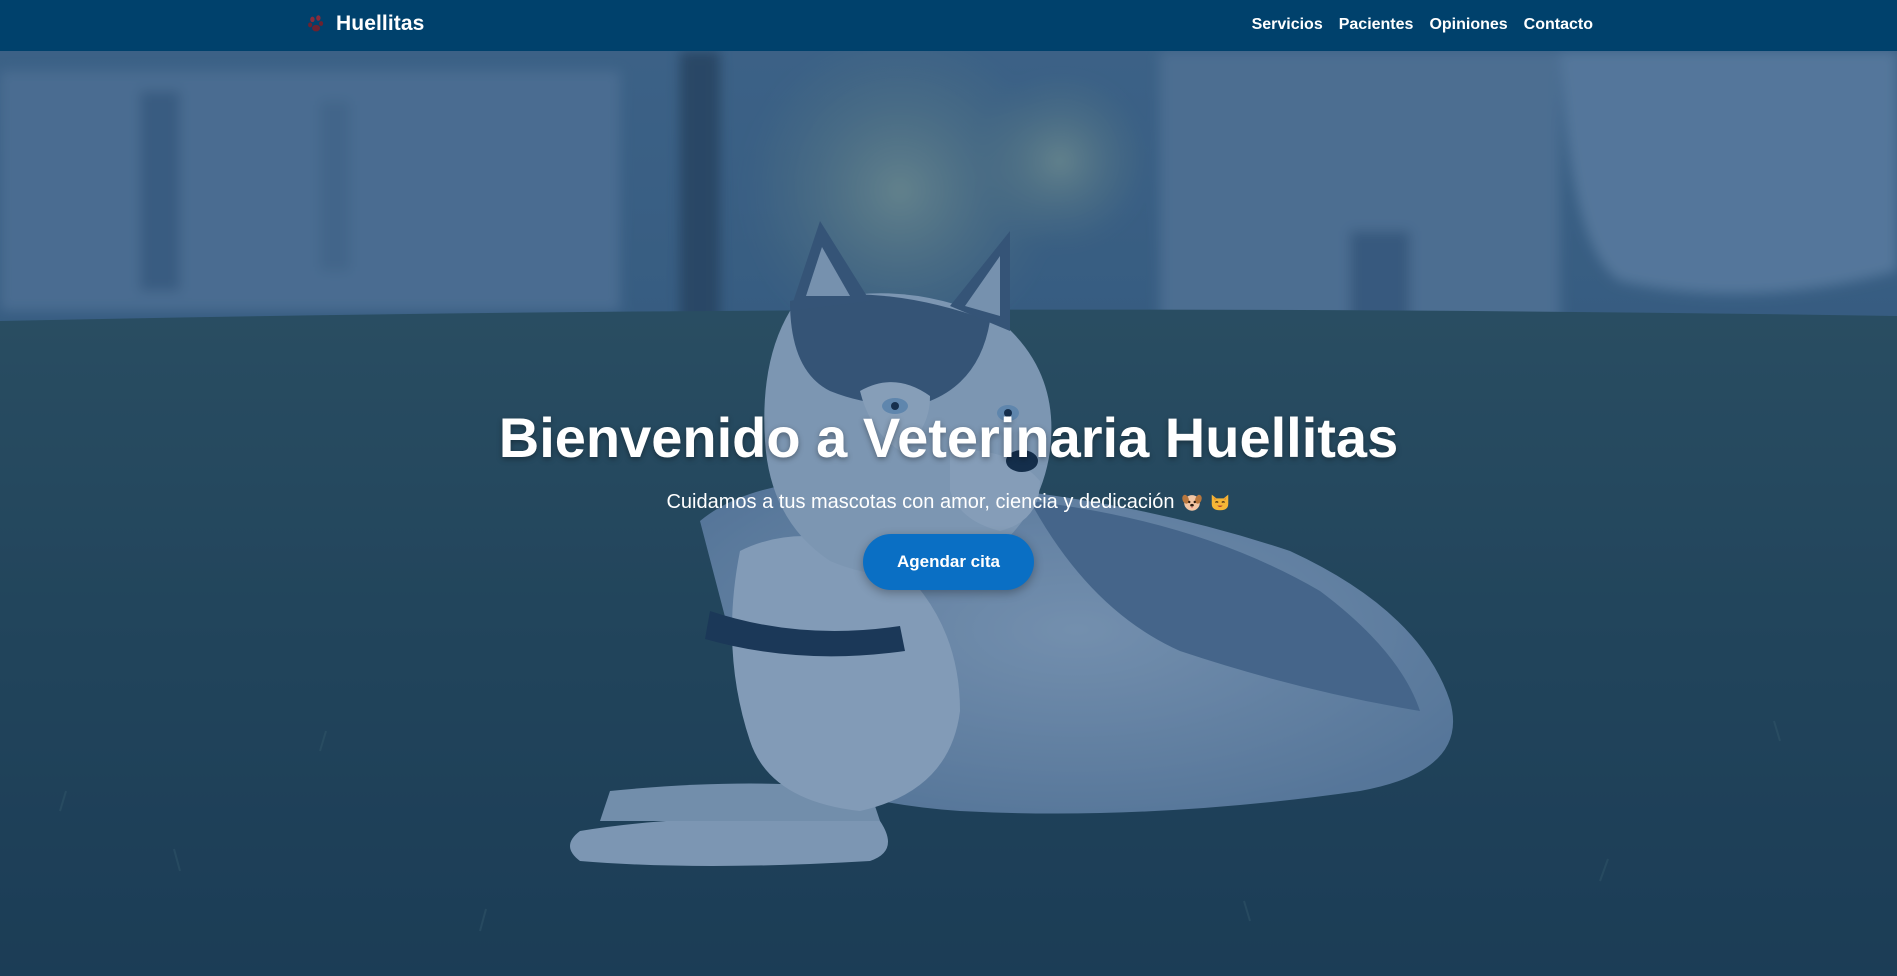 The width and height of the screenshot is (1897, 976). Describe the element at coordinates (1219, 502) in the screenshot. I see `cat-face-icon` at that location.